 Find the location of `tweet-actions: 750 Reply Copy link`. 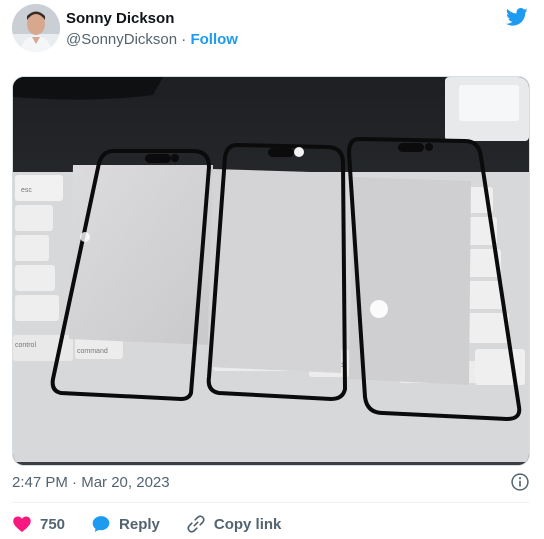

tweet-actions: 750 Reply Copy link is located at coordinates (159, 524).